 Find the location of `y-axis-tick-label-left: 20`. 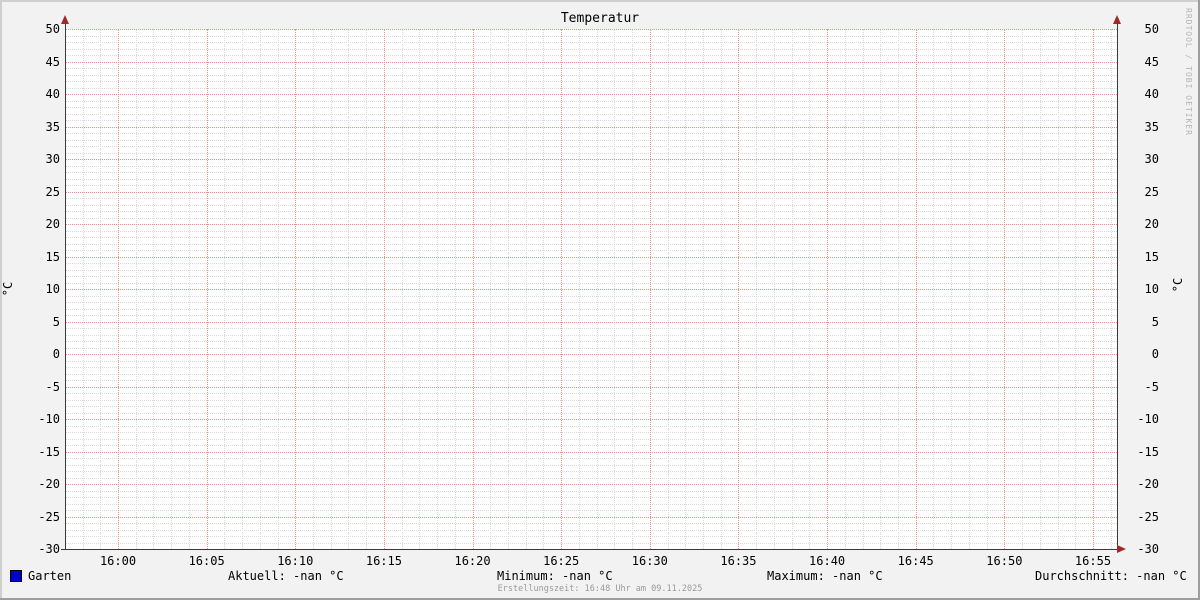

y-axis-tick-label-left: 20 is located at coordinates (52, 224).